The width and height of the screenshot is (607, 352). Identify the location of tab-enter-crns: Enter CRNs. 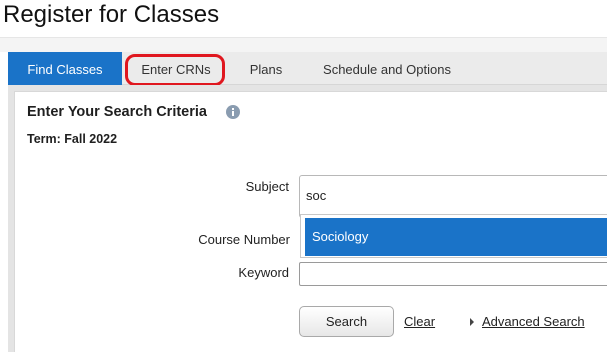
(176, 68).